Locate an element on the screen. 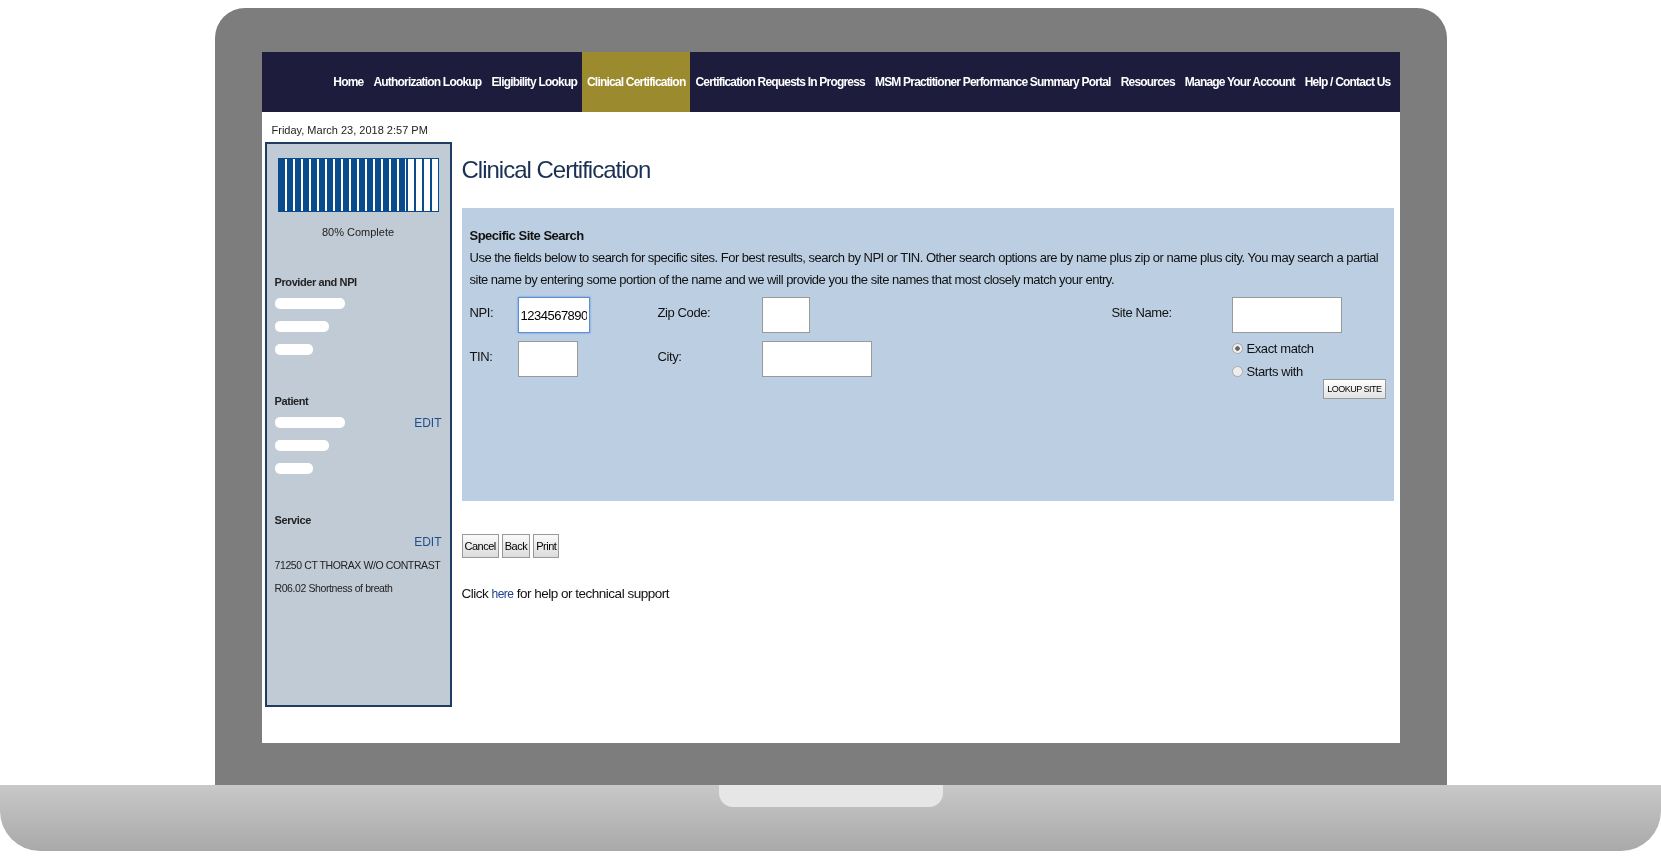 The image size is (1661, 856). nav-tab: Resources is located at coordinates (1147, 82).